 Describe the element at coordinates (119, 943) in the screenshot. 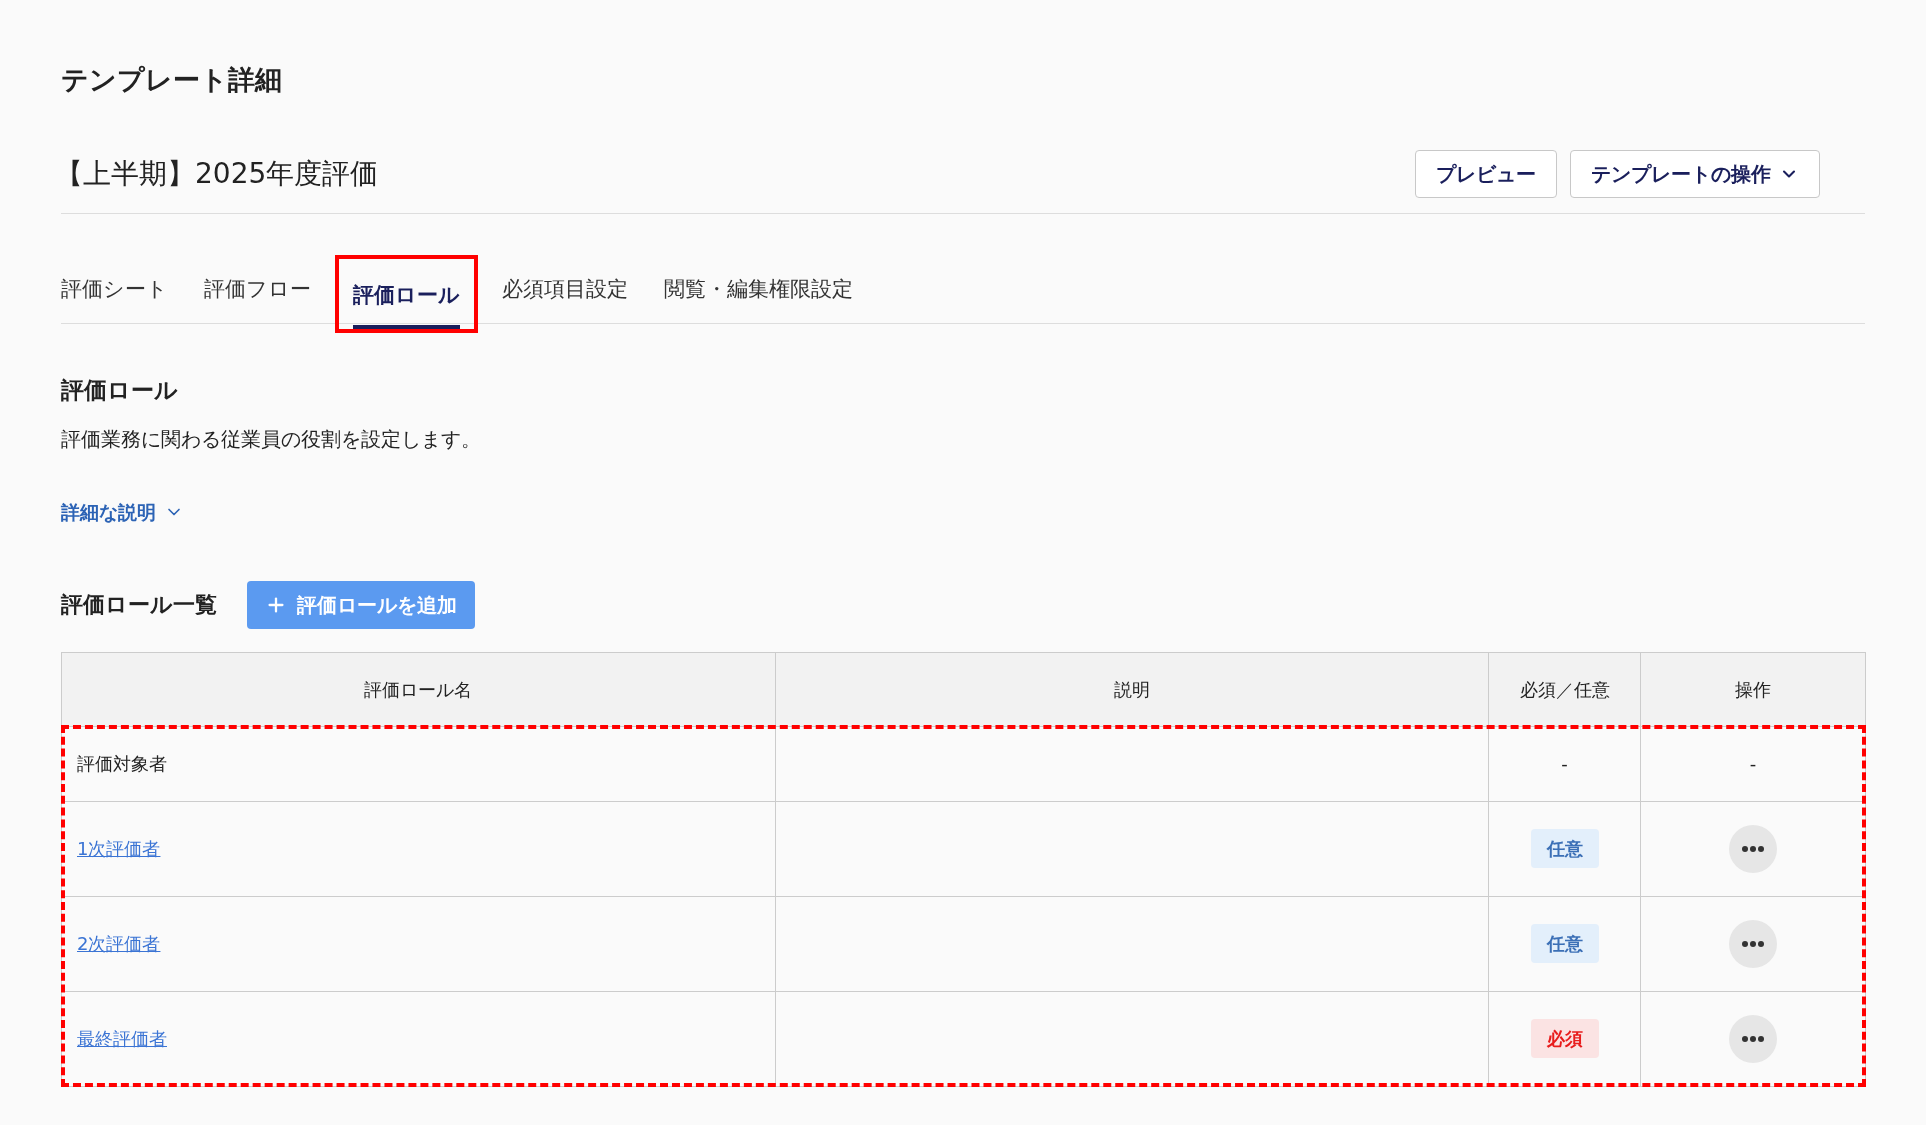

I see `role-link: 2次評価者` at that location.